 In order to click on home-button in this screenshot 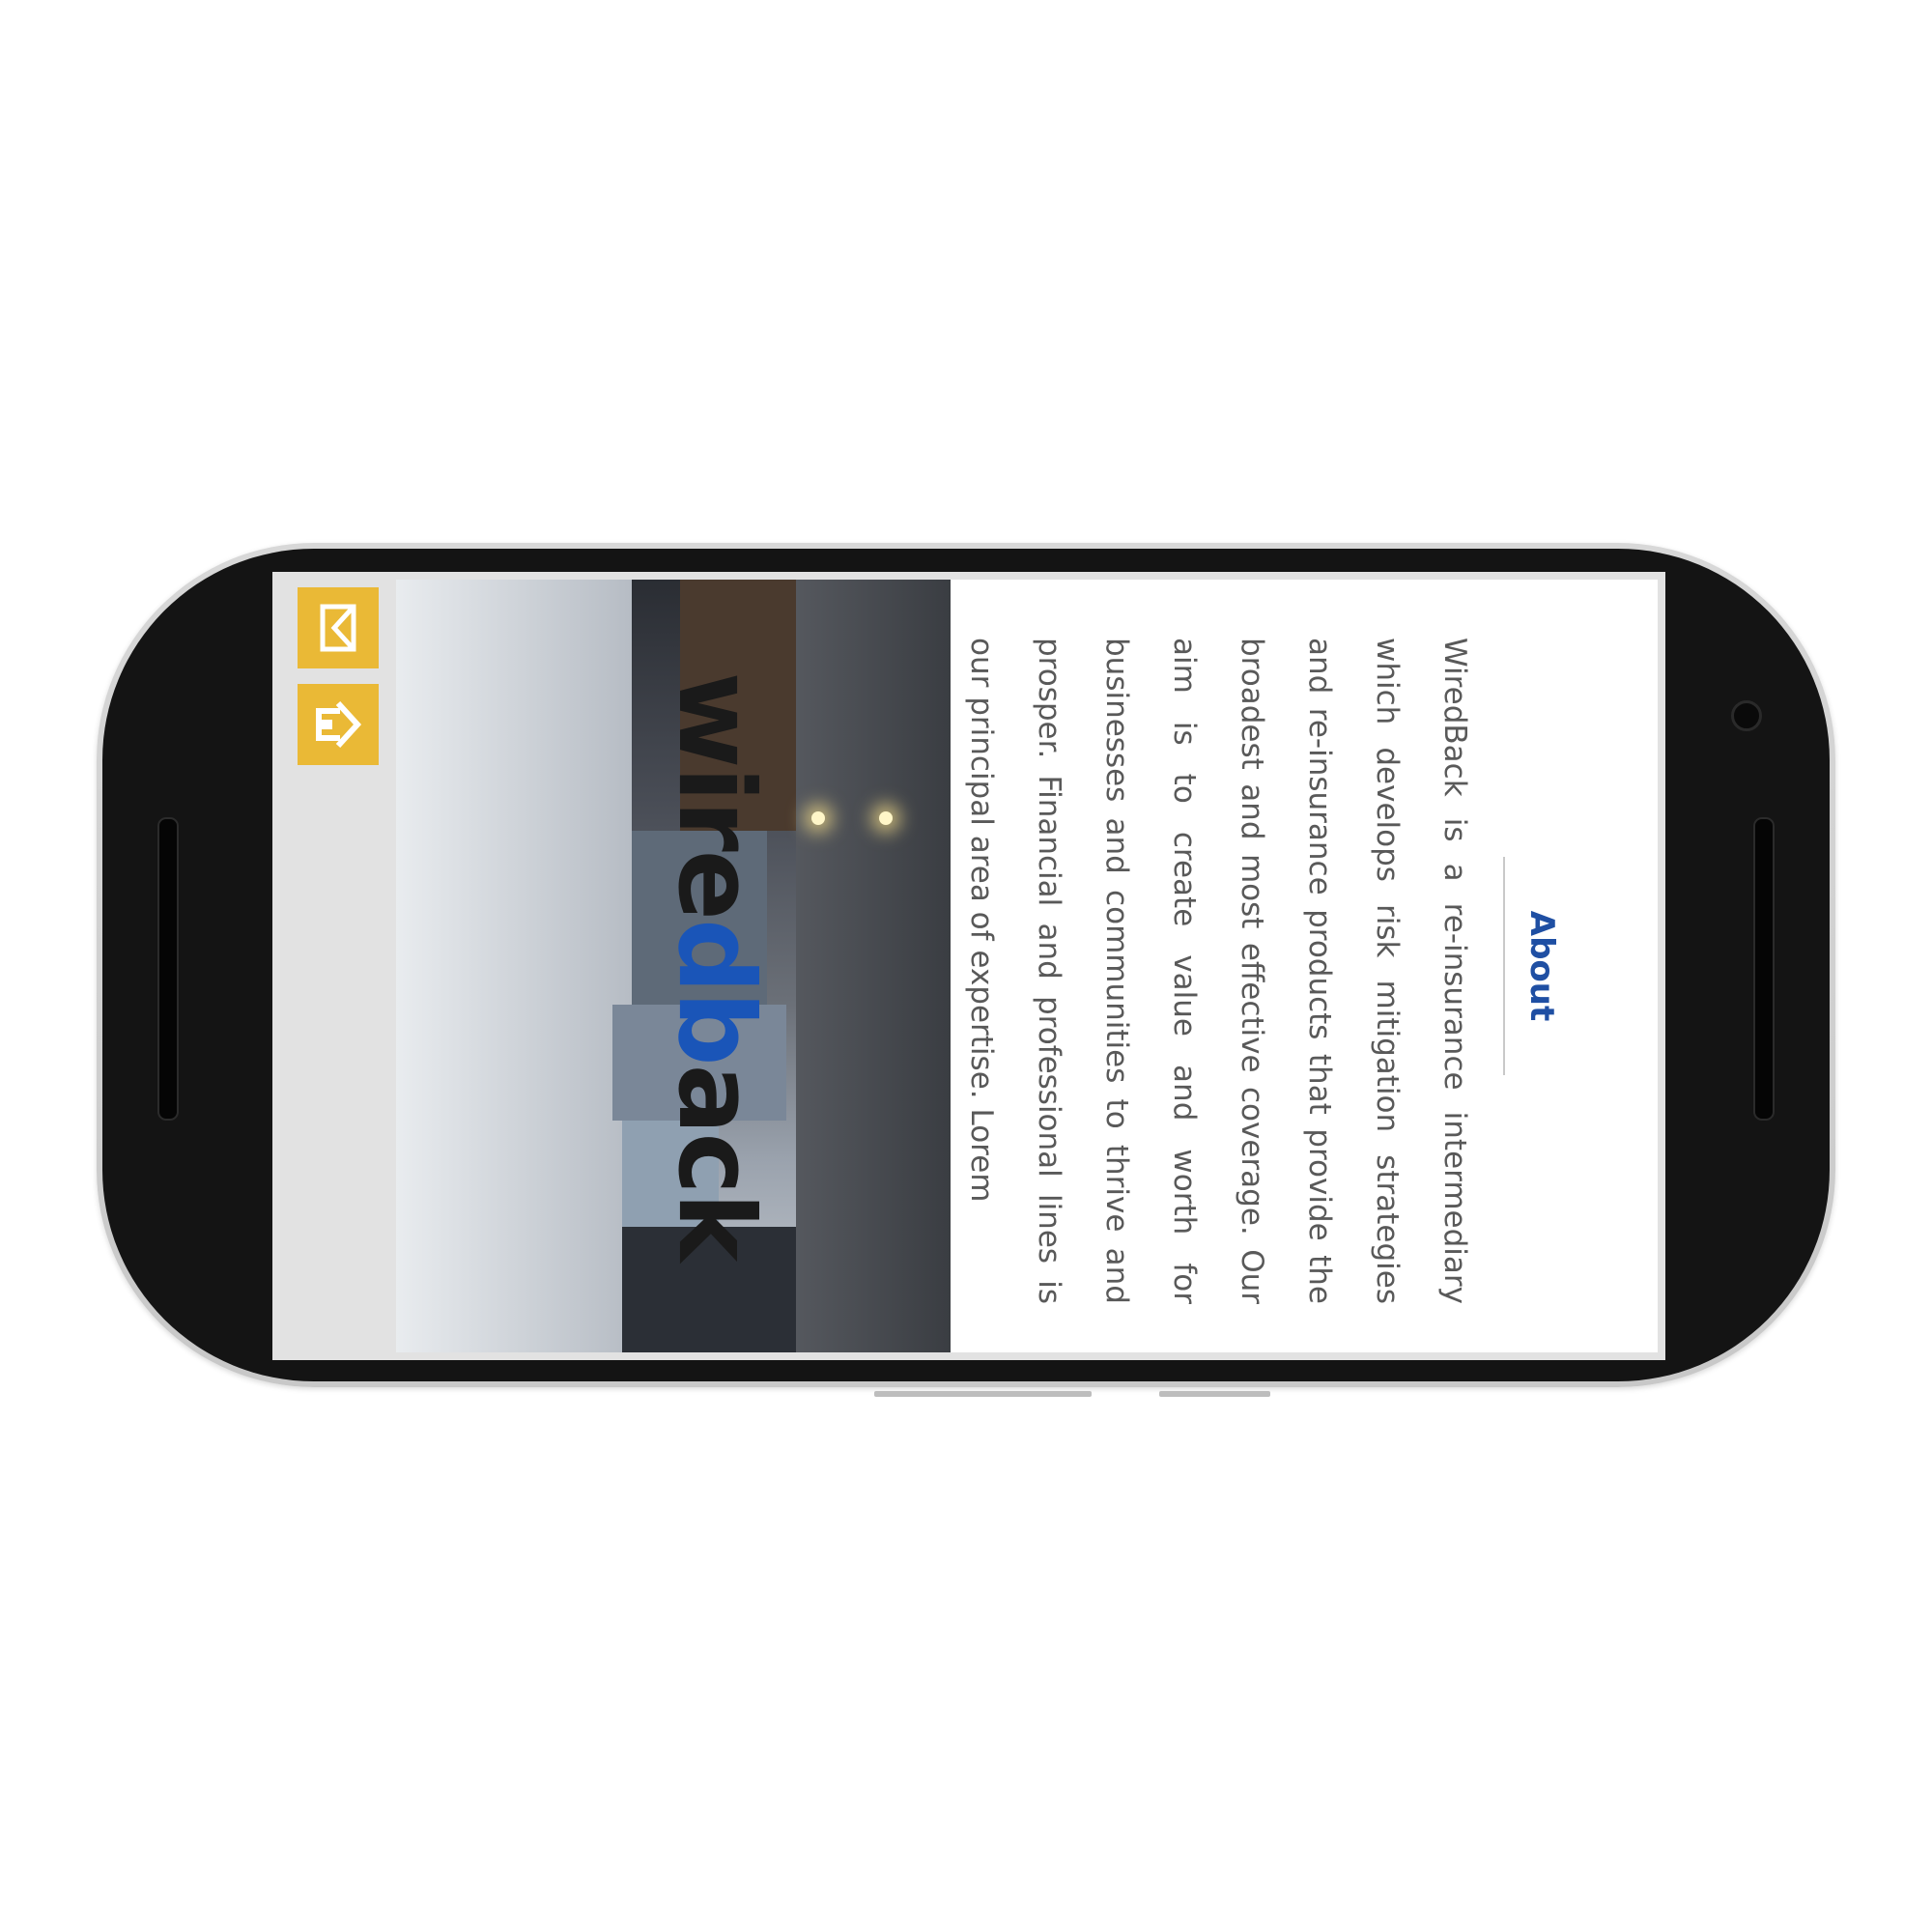, I will do `click(338, 724)`.